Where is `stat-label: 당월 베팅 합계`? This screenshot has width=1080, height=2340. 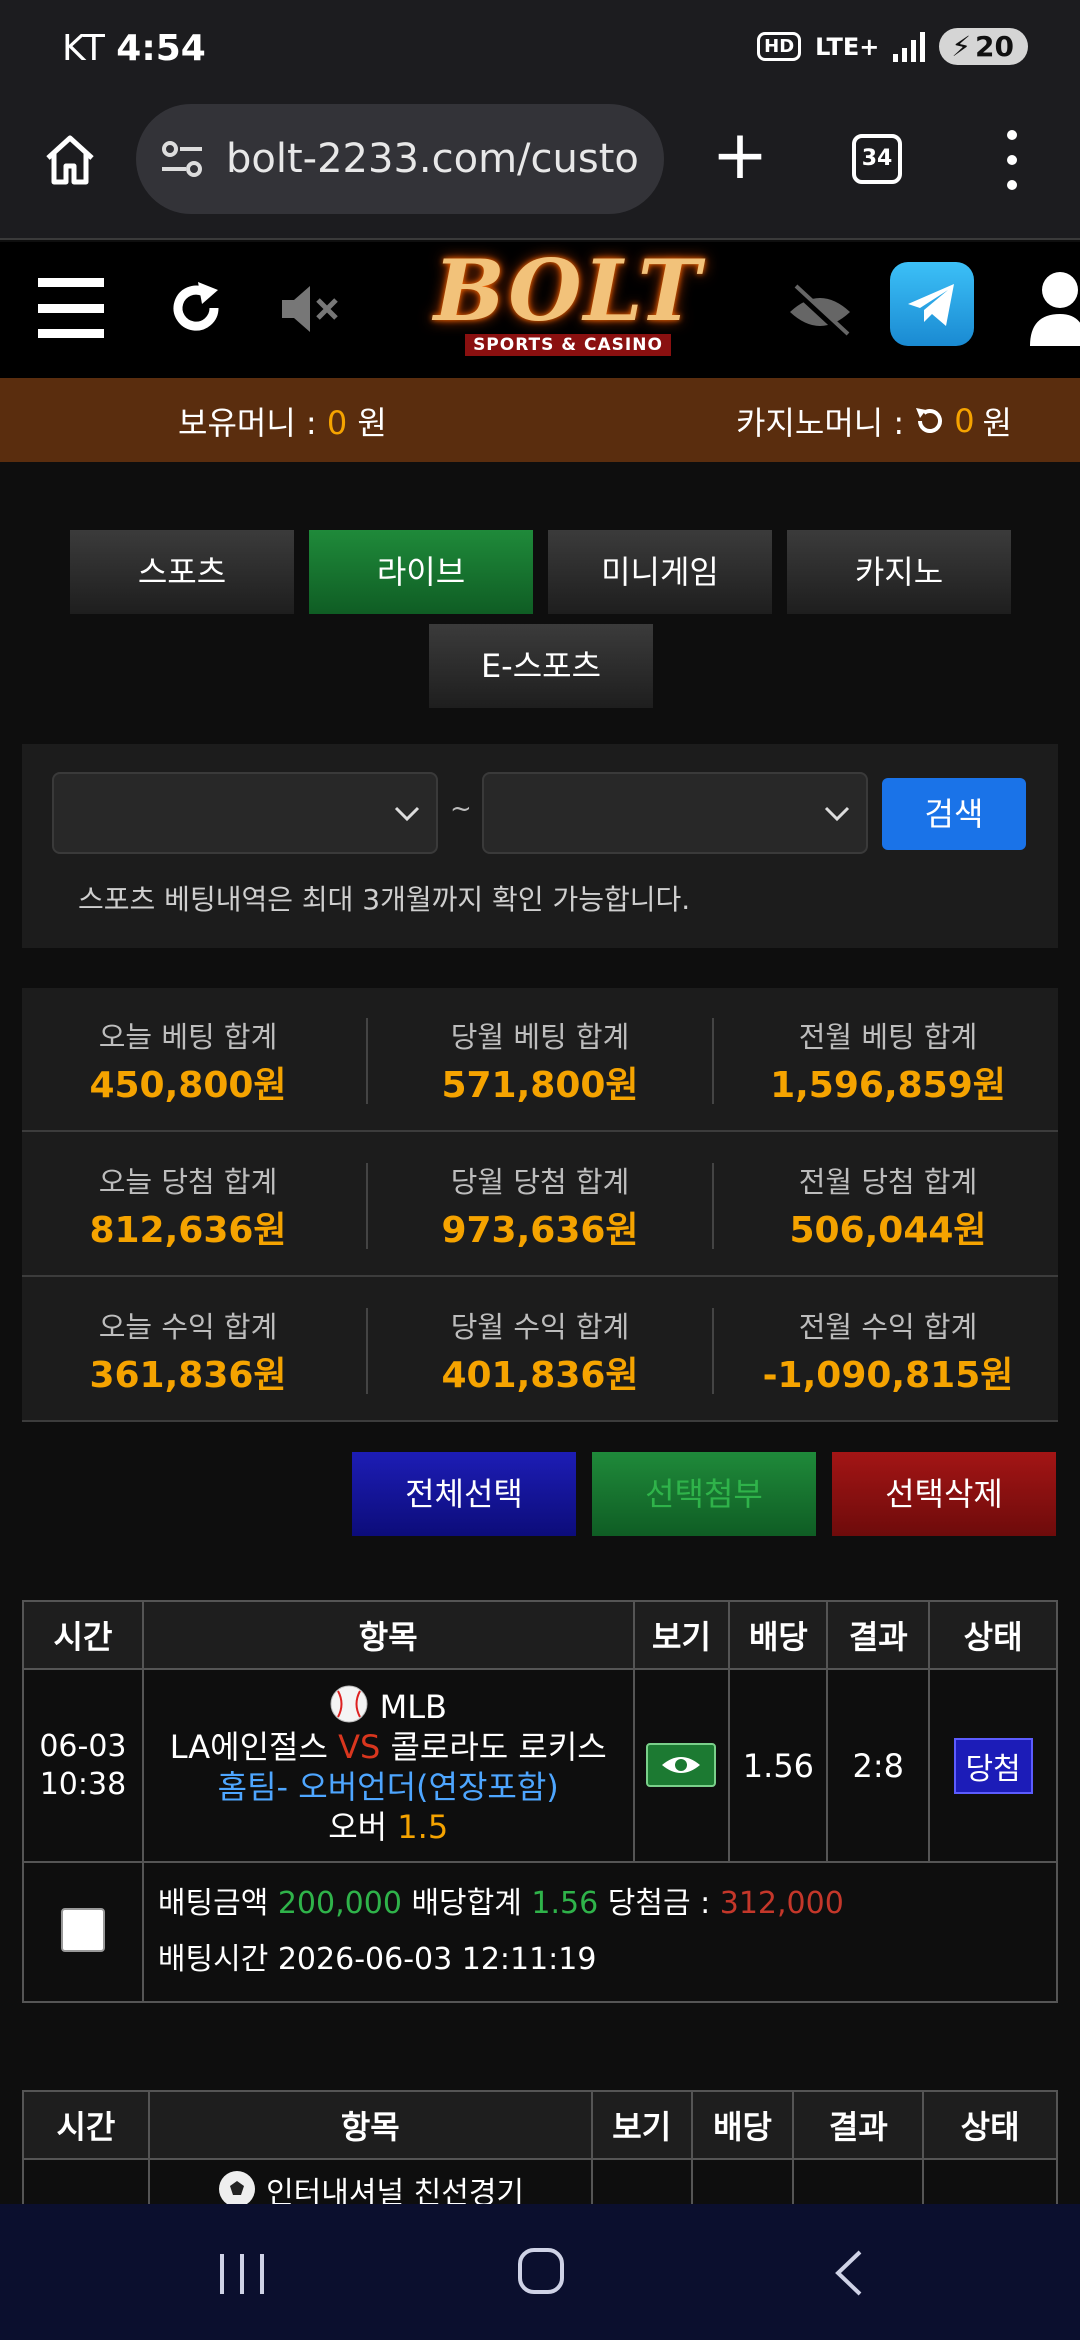
stat-label: 당월 베팅 합계 is located at coordinates (540, 1037).